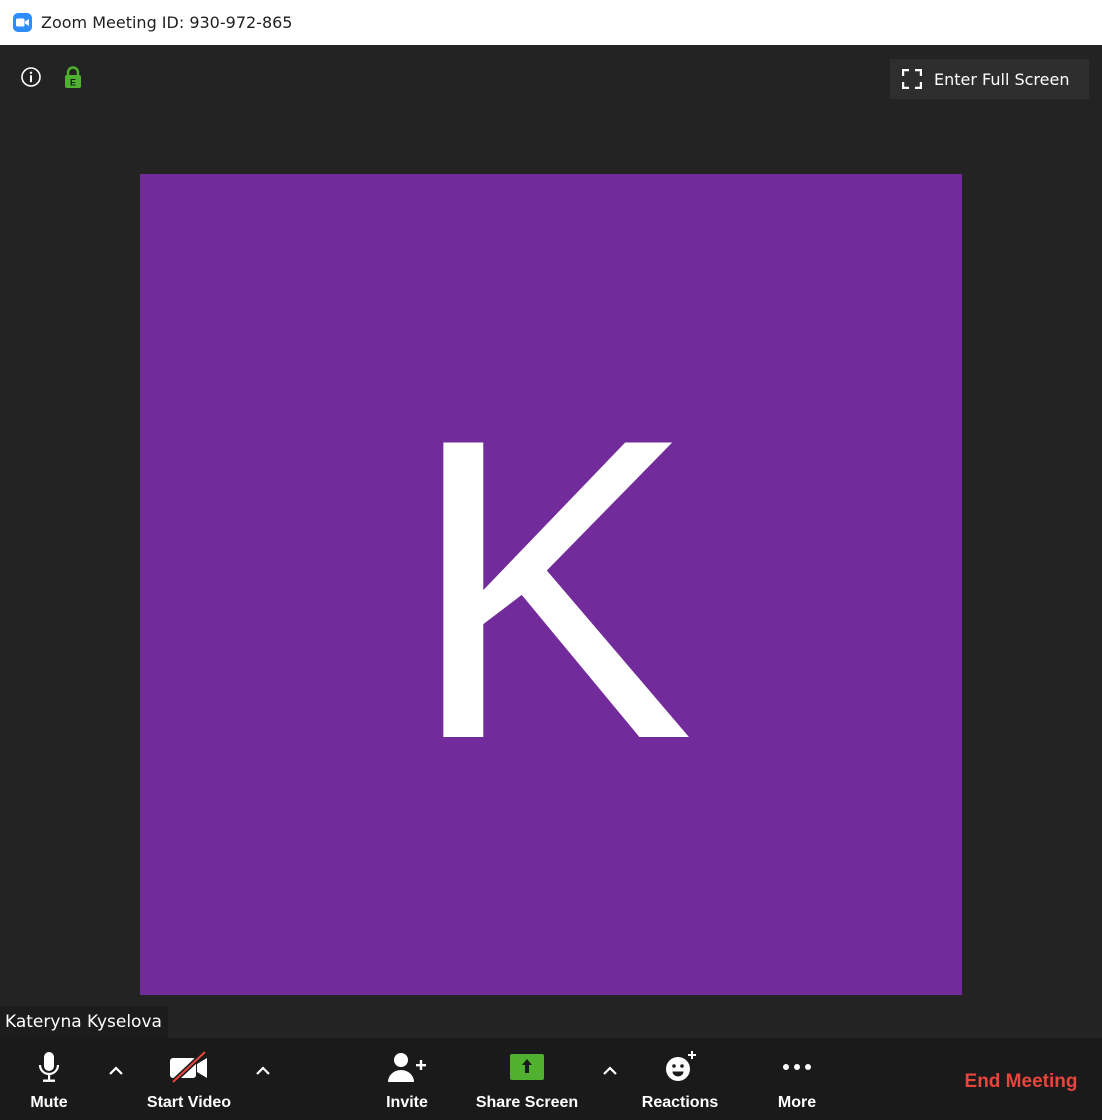  What do you see at coordinates (551, 588) in the screenshot?
I see `participant-avatar-letter: K` at bounding box center [551, 588].